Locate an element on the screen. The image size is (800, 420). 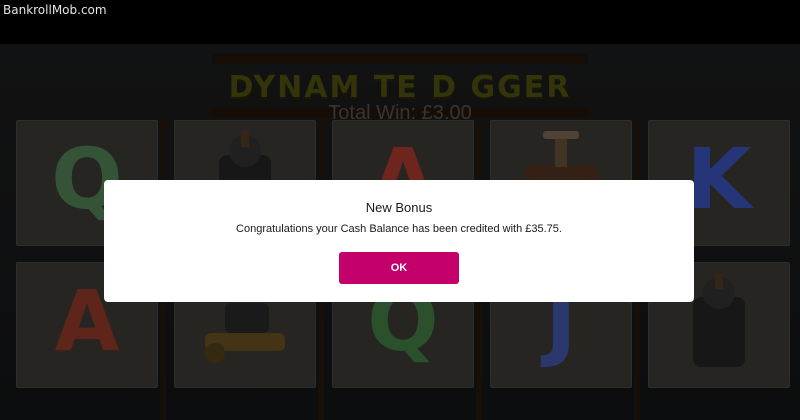
modal-title: New Bonus is located at coordinates (399, 207).